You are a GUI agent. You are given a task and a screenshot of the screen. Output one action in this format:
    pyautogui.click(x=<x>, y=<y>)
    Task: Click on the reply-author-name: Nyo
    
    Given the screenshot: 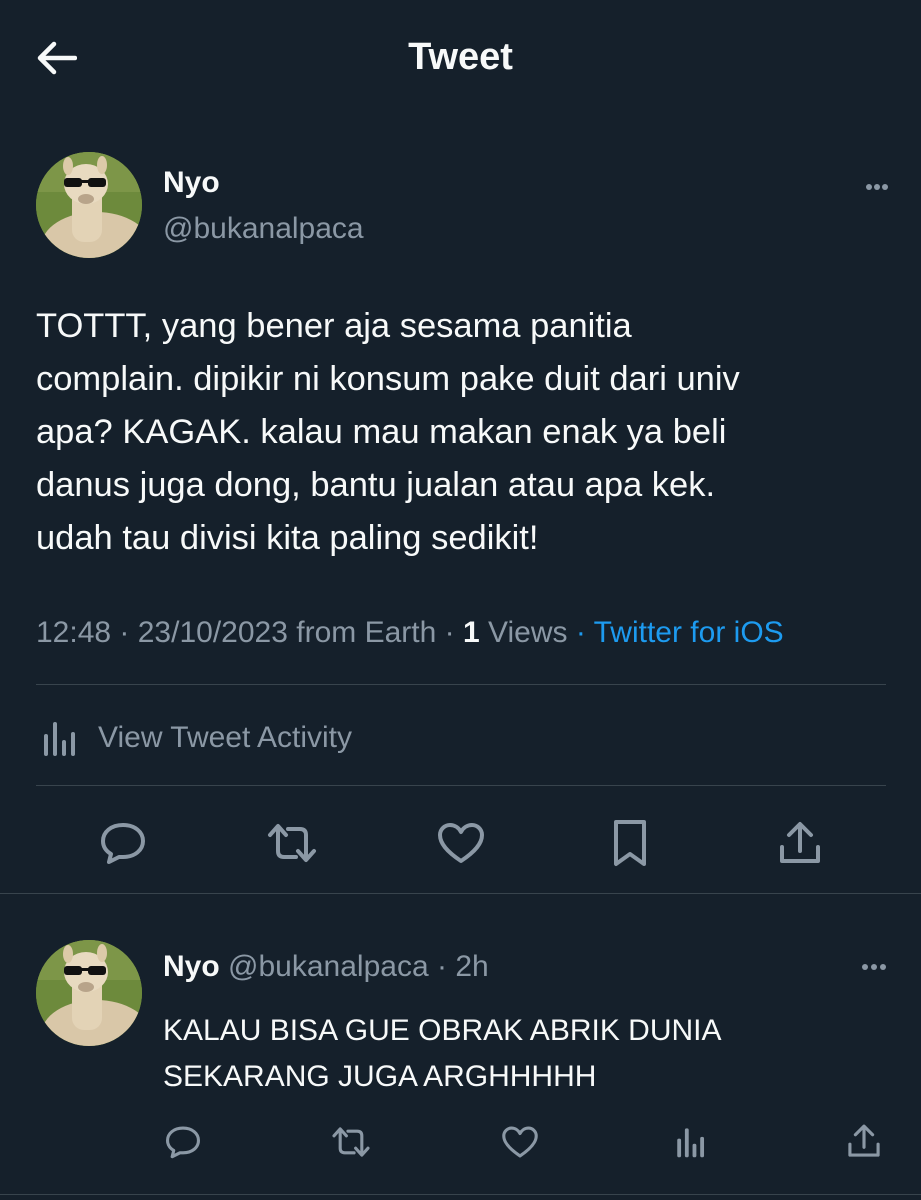 What is the action you would take?
    pyautogui.click(x=191, y=966)
    